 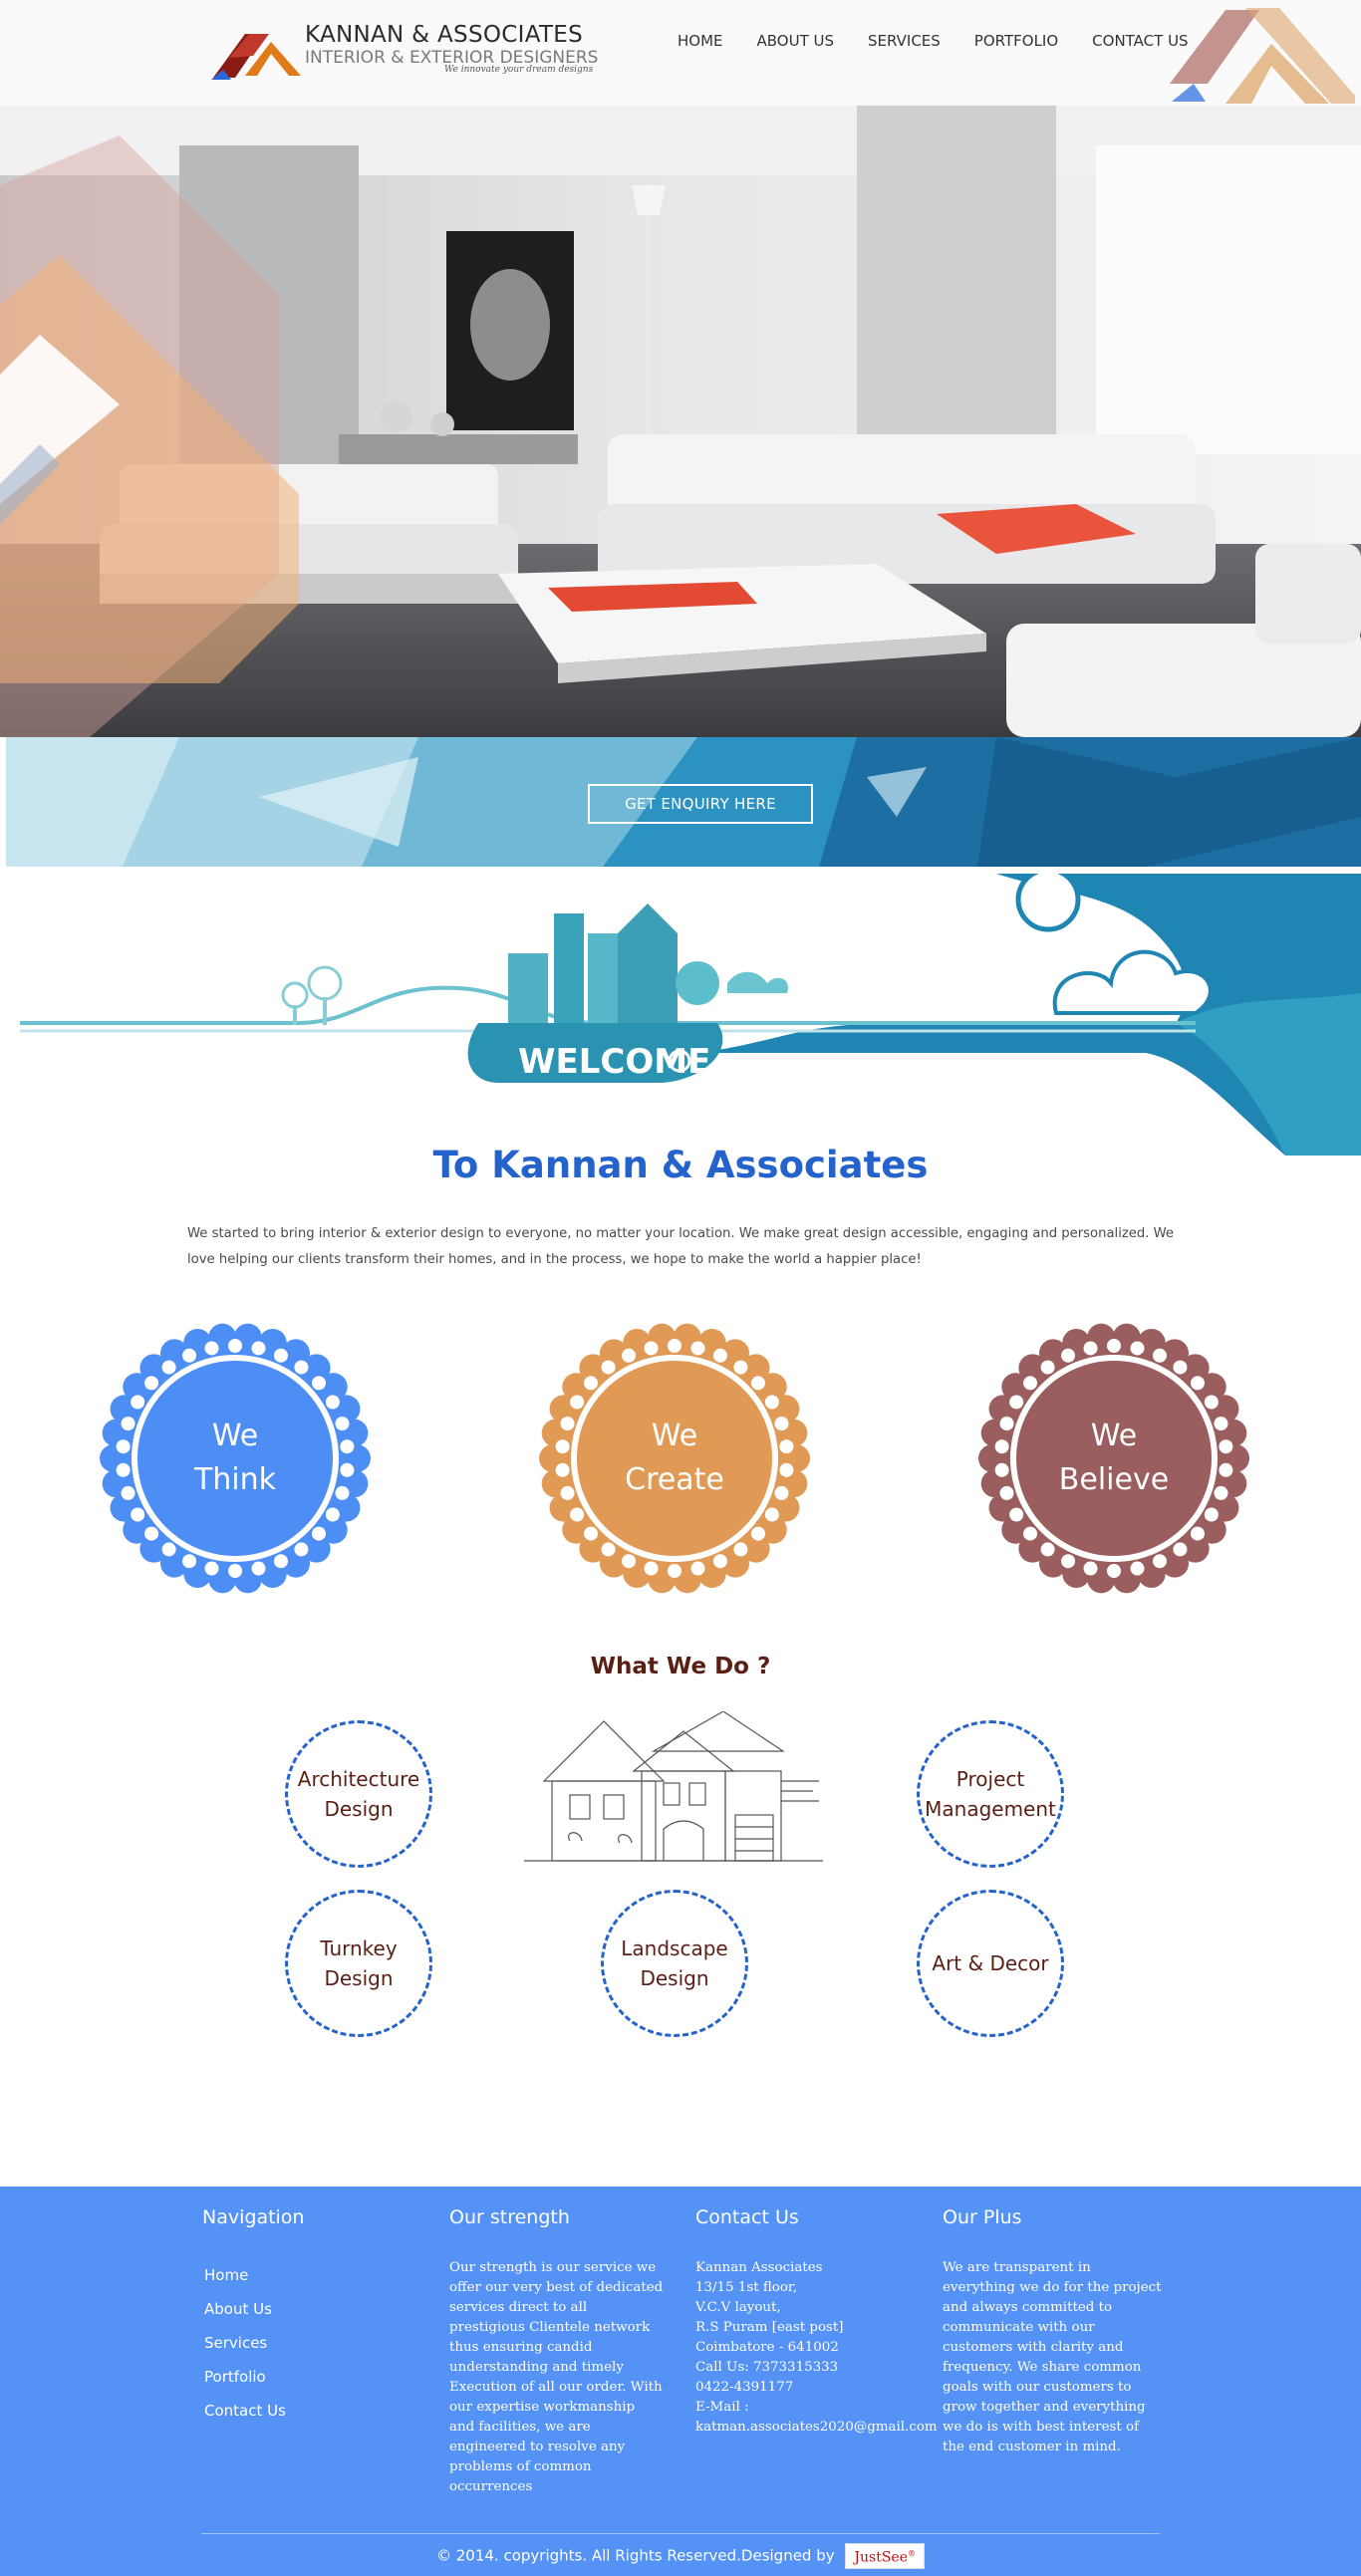 I want to click on corner-logo-mark-icon, so click(x=1262, y=56).